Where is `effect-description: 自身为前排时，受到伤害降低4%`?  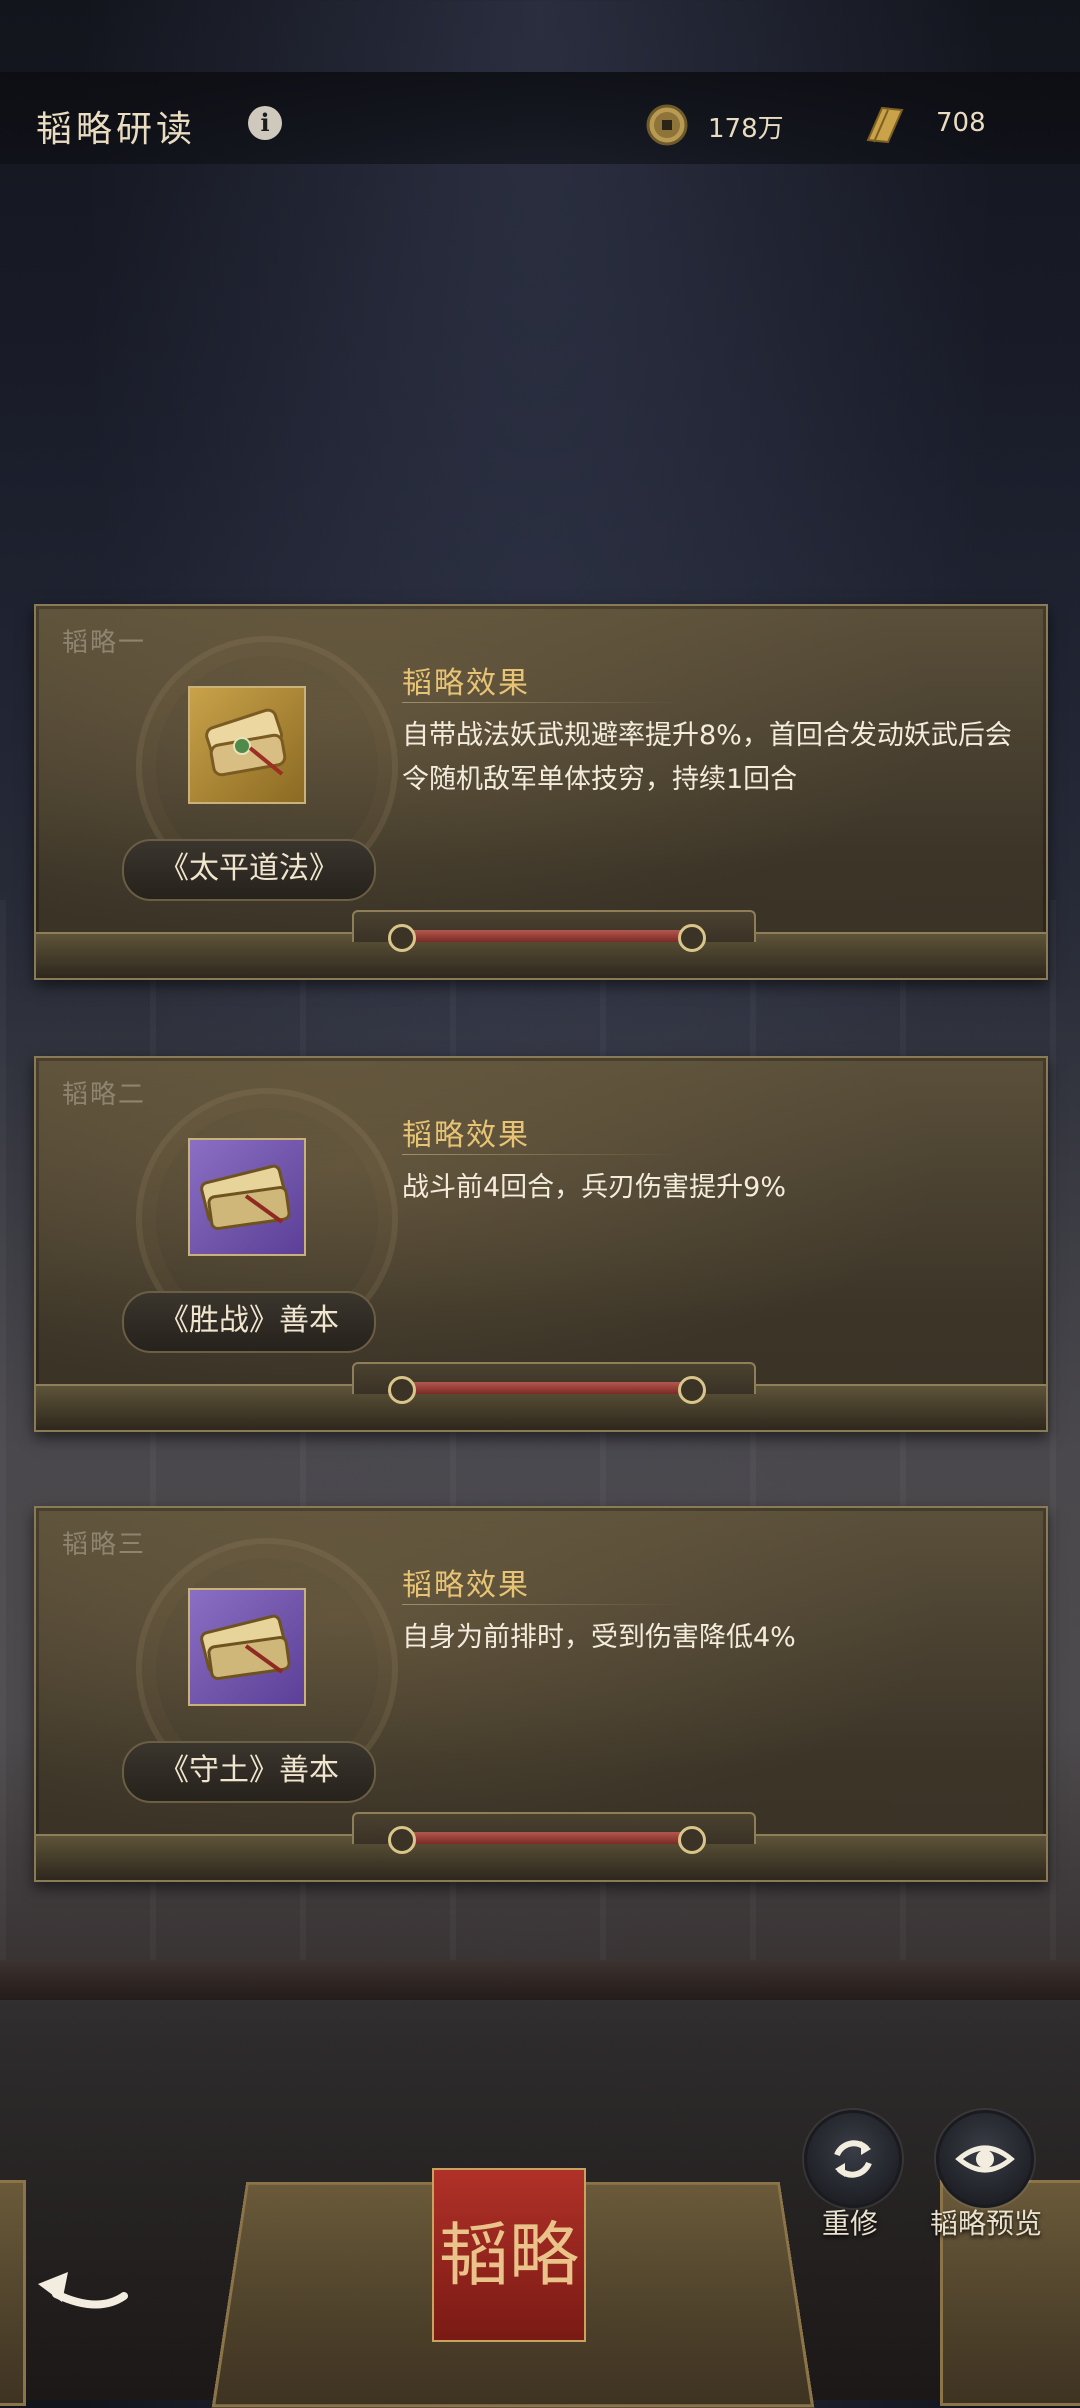 effect-description: 自身为前排时，受到伤害降低4% is located at coordinates (599, 1637).